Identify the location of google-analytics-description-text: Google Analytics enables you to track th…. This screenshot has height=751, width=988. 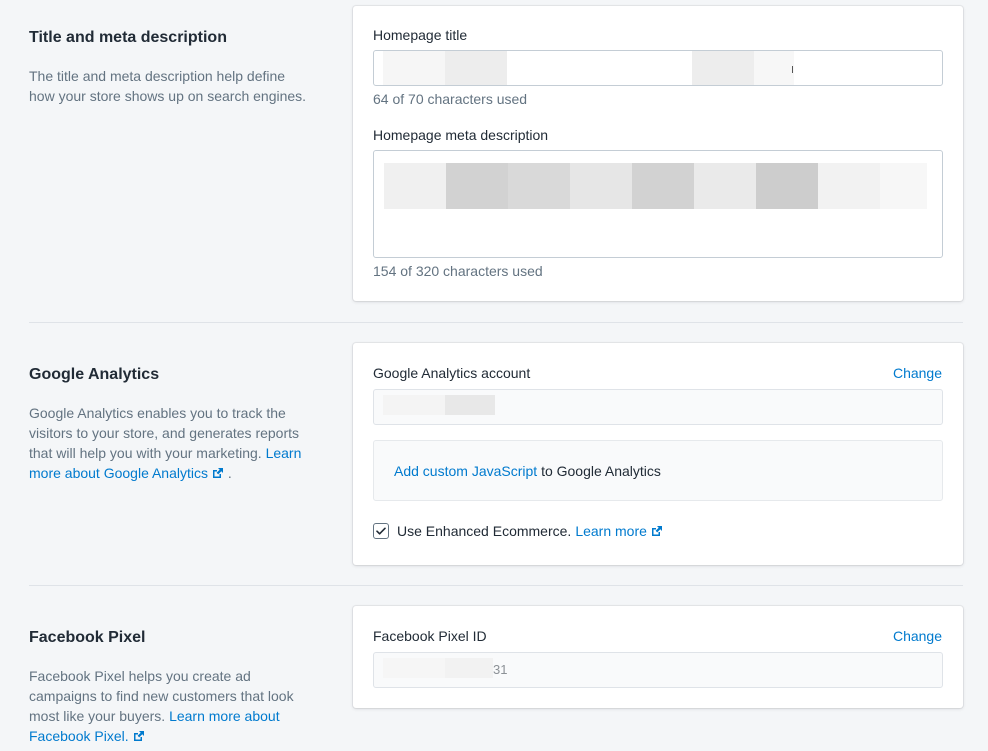
(164, 433).